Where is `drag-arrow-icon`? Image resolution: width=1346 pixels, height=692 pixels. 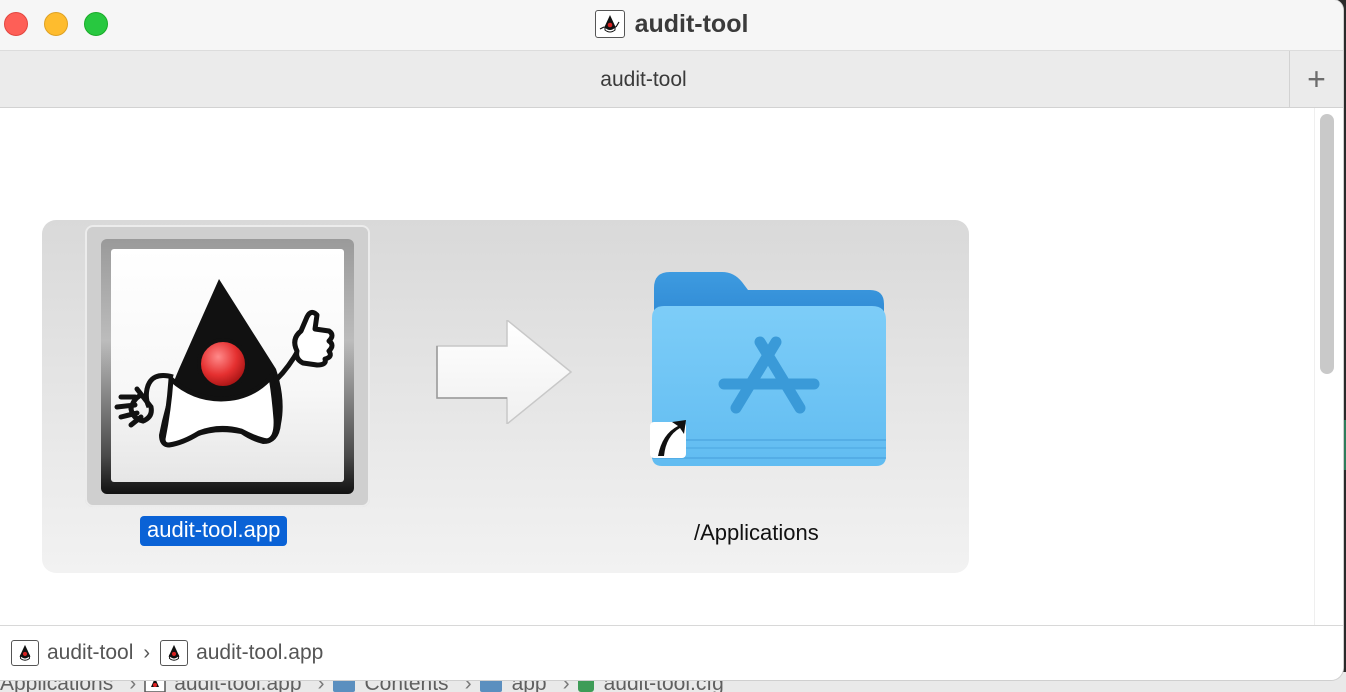
drag-arrow-icon is located at coordinates (504, 372).